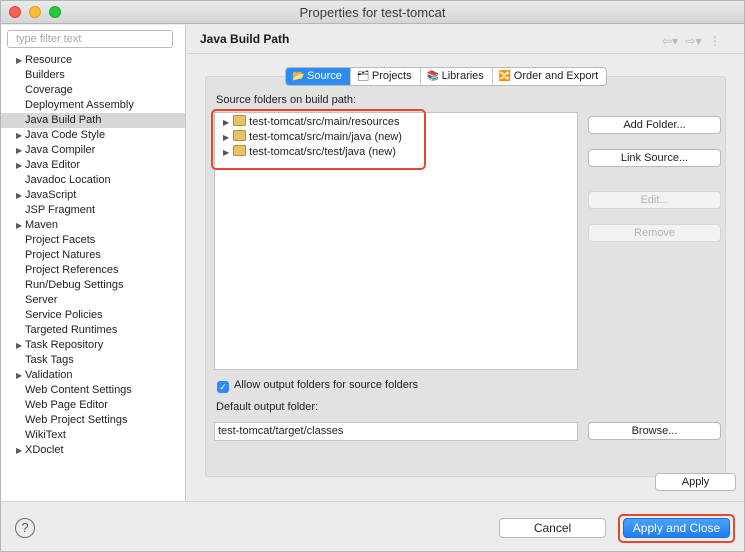  What do you see at coordinates (457, 76) in the screenshot?
I see `tab-libraries: 📚 Libraries` at bounding box center [457, 76].